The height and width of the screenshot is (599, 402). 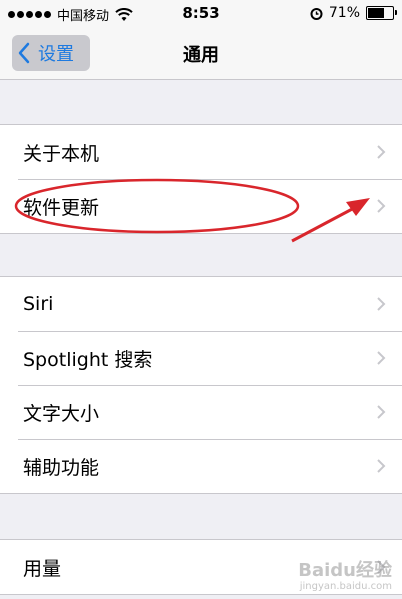 I want to click on row-spotlight-search: Spotlight 搜索, so click(x=201, y=358).